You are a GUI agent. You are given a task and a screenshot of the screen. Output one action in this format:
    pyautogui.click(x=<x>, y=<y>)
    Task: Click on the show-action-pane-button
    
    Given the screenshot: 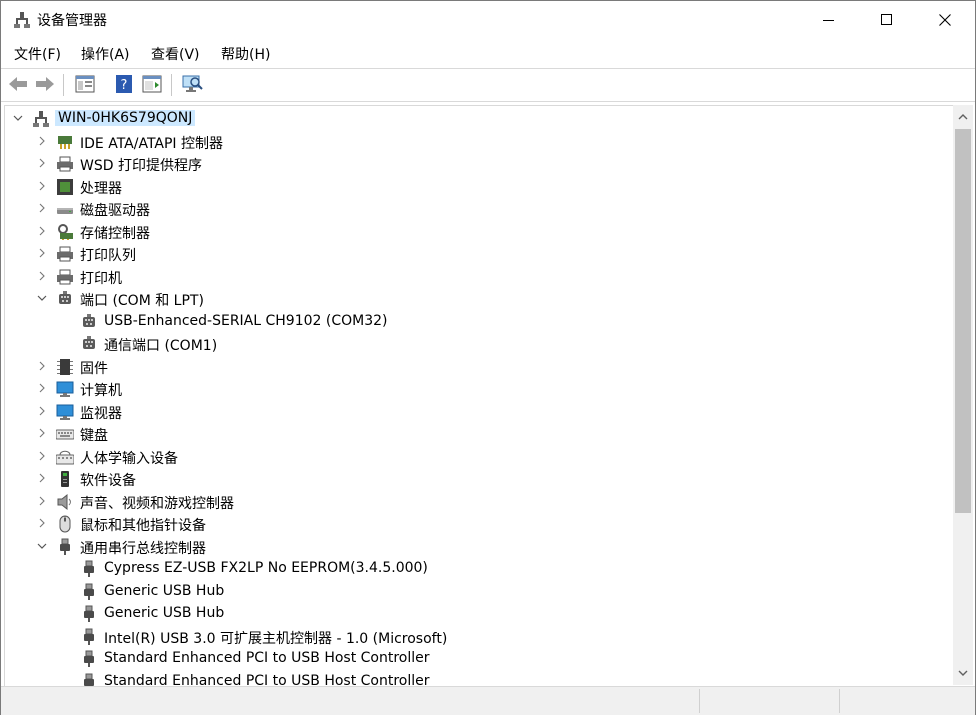 What is the action you would take?
    pyautogui.click(x=152, y=84)
    